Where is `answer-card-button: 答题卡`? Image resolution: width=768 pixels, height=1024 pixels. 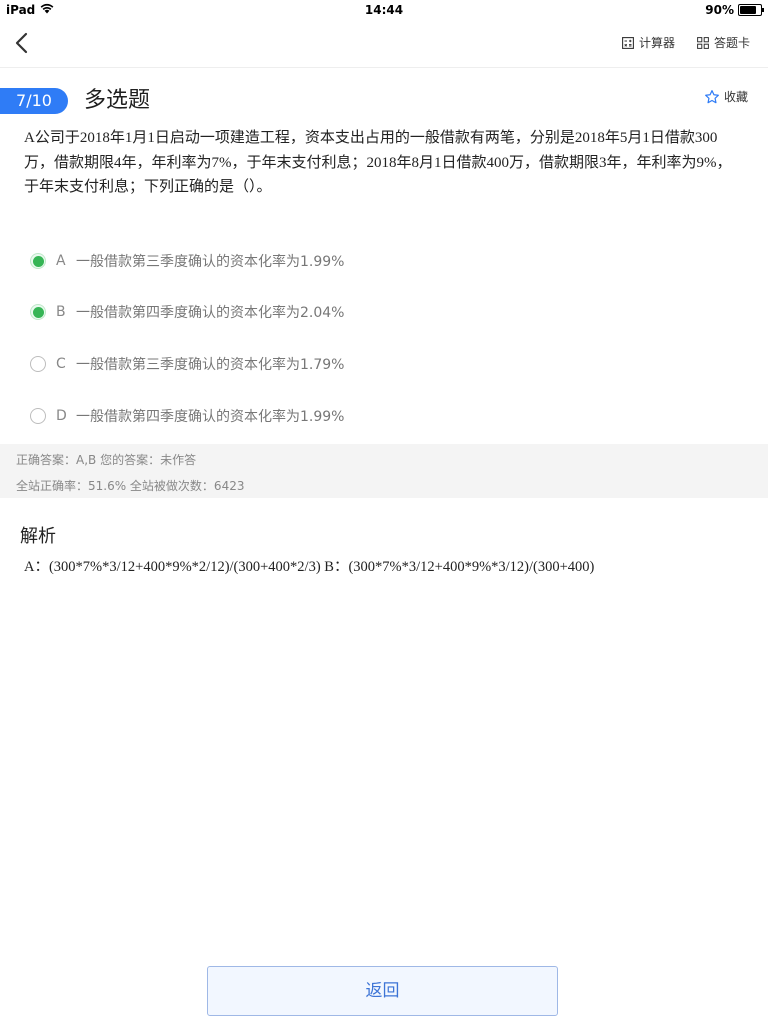
answer-card-button: 答题卡 is located at coordinates (723, 42).